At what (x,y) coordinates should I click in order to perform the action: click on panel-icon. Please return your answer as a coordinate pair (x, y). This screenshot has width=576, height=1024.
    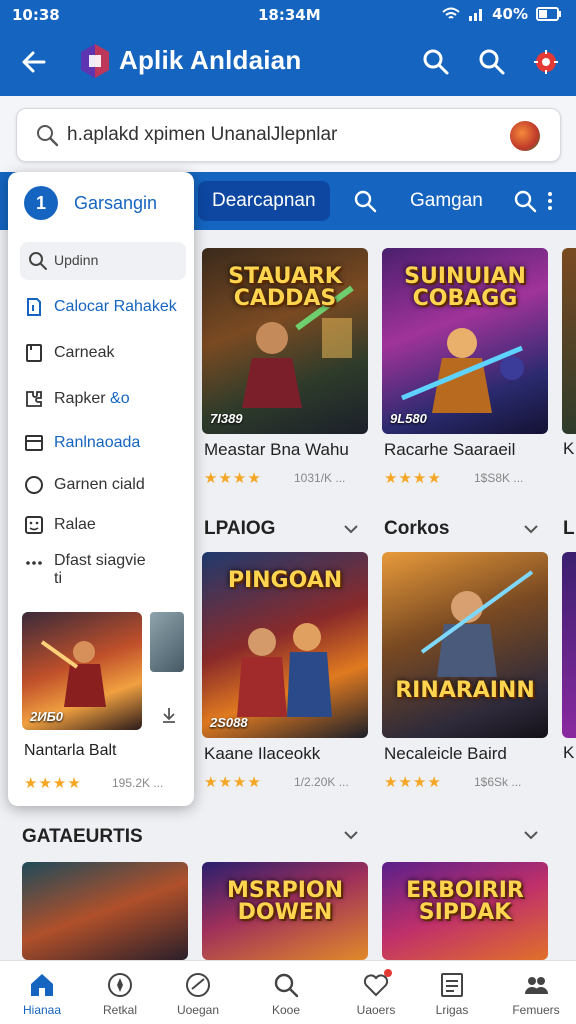
    Looking at the image, I should click on (34, 443).